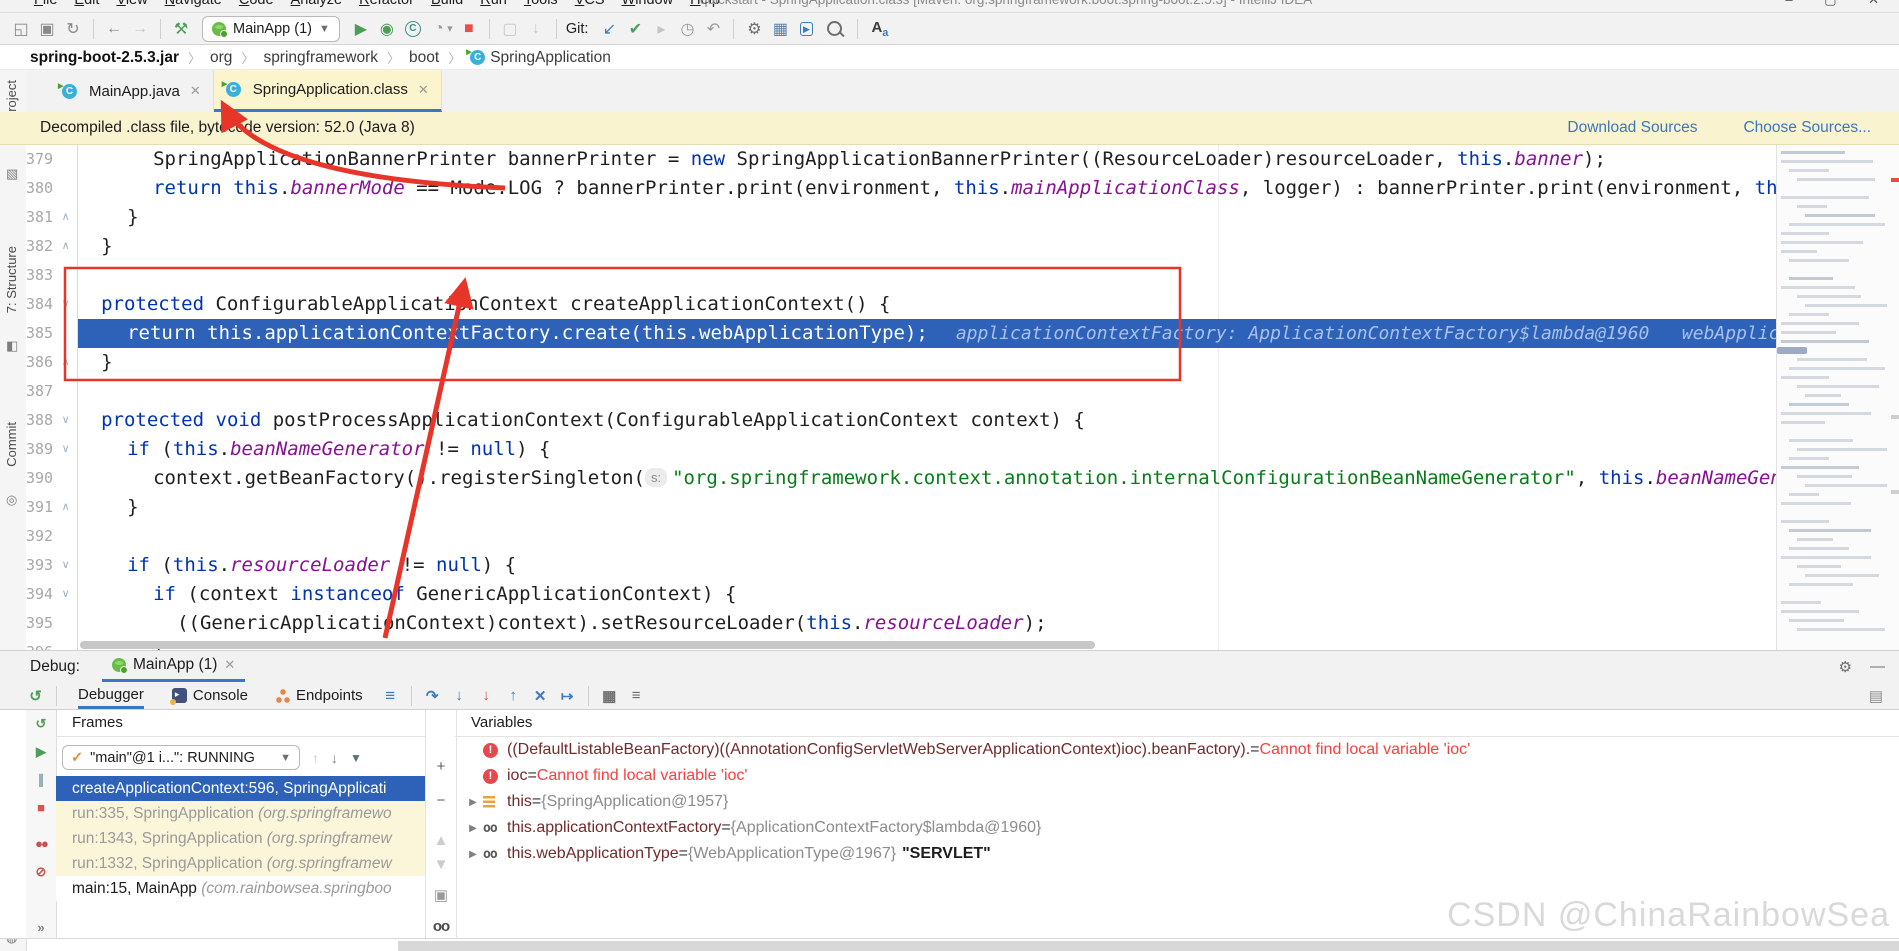 The height and width of the screenshot is (951, 1899). What do you see at coordinates (513, 695) in the screenshot?
I see `step-out-icon: ↑` at bounding box center [513, 695].